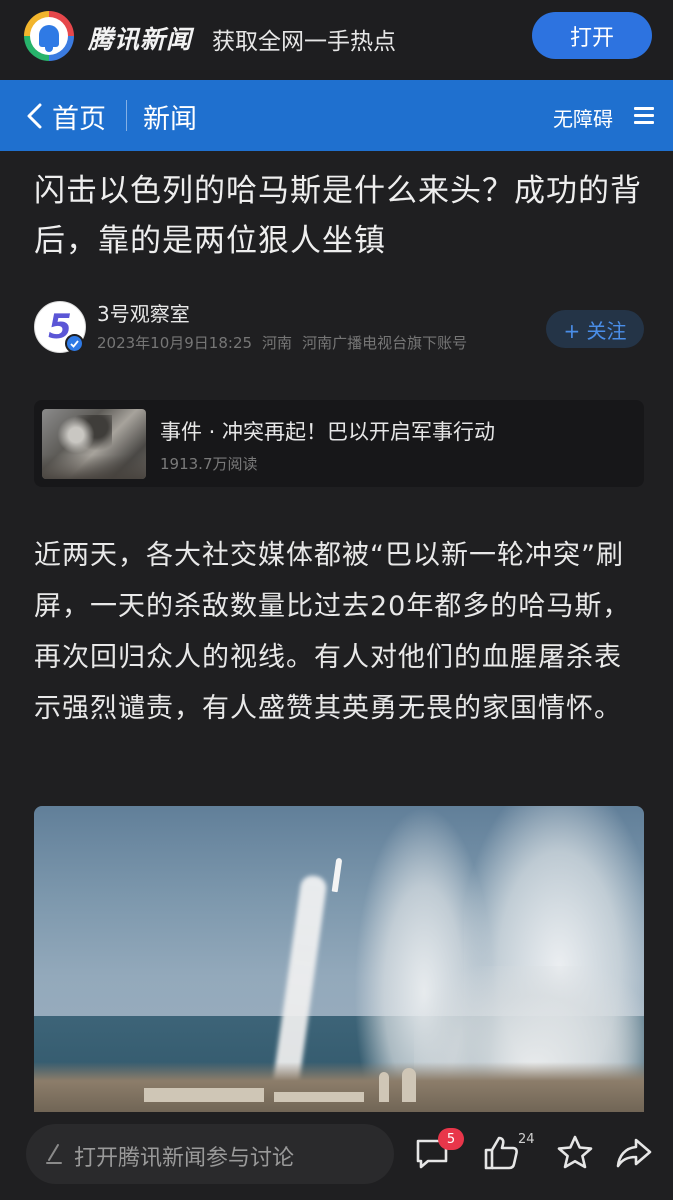 Image resolution: width=675 pixels, height=1200 pixels. What do you see at coordinates (143, 312) in the screenshot?
I see `author-name: 3号观察室` at bounding box center [143, 312].